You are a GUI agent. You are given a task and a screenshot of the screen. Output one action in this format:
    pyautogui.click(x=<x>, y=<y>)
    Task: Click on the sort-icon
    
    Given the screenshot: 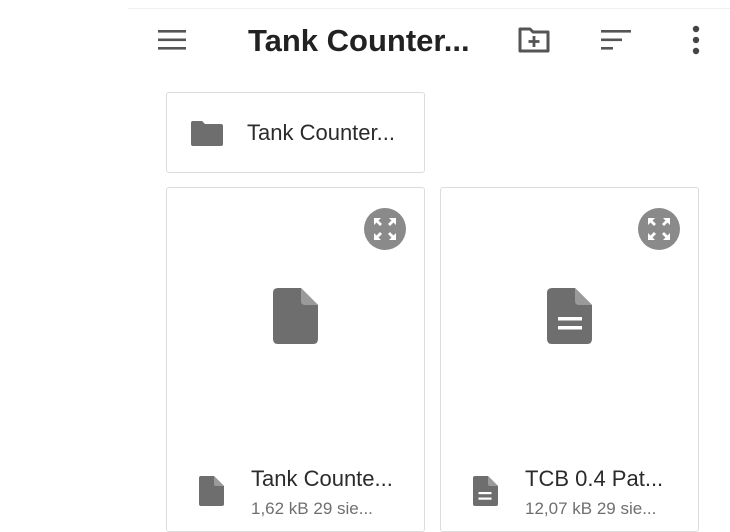 What is the action you would take?
    pyautogui.click(x=616, y=40)
    